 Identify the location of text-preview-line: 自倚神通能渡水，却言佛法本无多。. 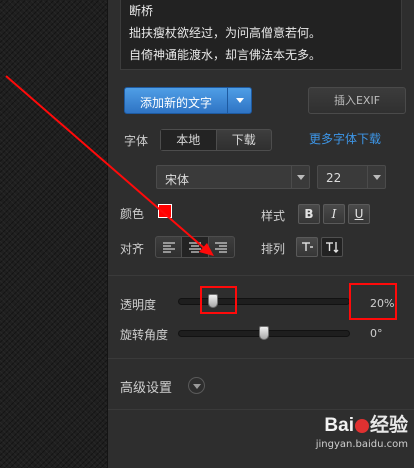
(225, 55).